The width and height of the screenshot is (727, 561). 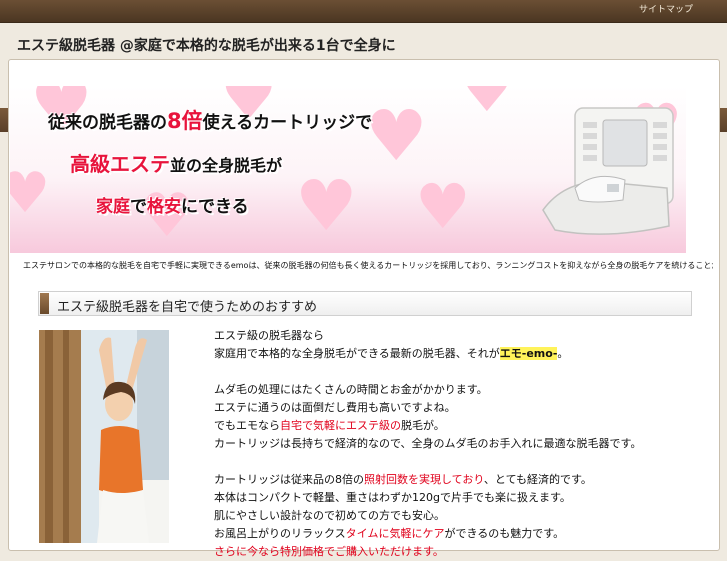 I want to click on body-line: さらに今なら特別価格でご購入いただけます。, so click(x=329, y=551).